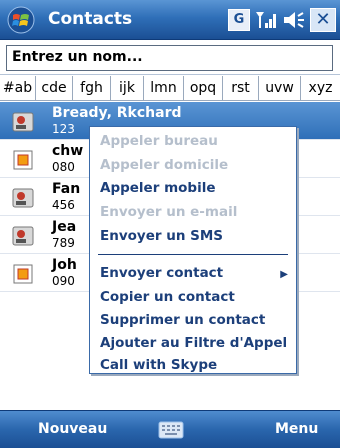  Describe the element at coordinates (164, 165) in the screenshot. I see `menu-item-call-home: Appeler domicile` at that location.